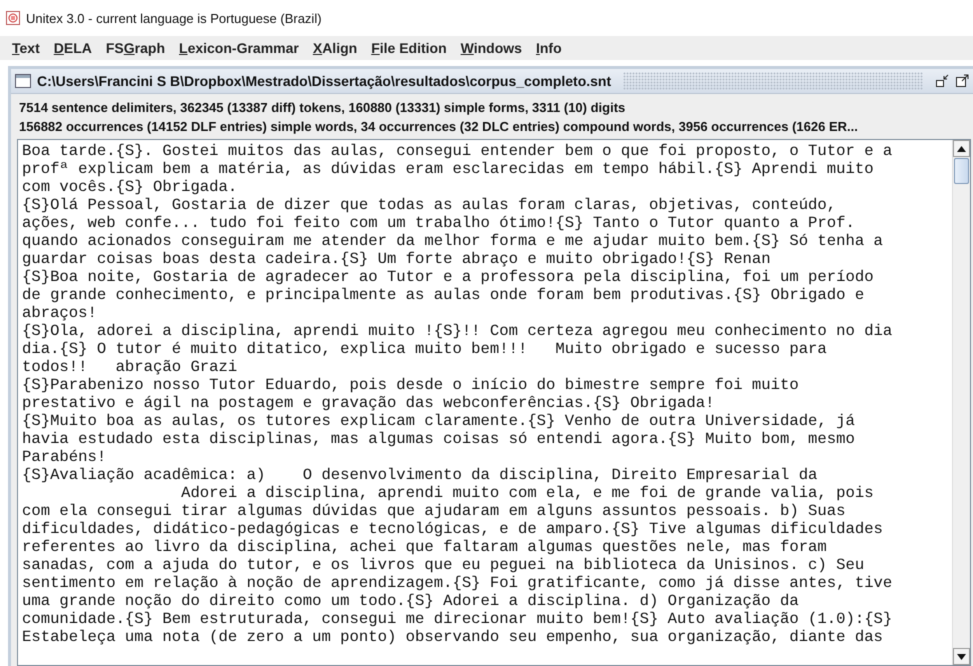 The image size is (973, 666). Describe the element at coordinates (458, 583) in the screenshot. I see `text-line: sentimento em relação à noção de aprendizagem.{S} Foi gratificante, como já disse antes, tive` at that location.